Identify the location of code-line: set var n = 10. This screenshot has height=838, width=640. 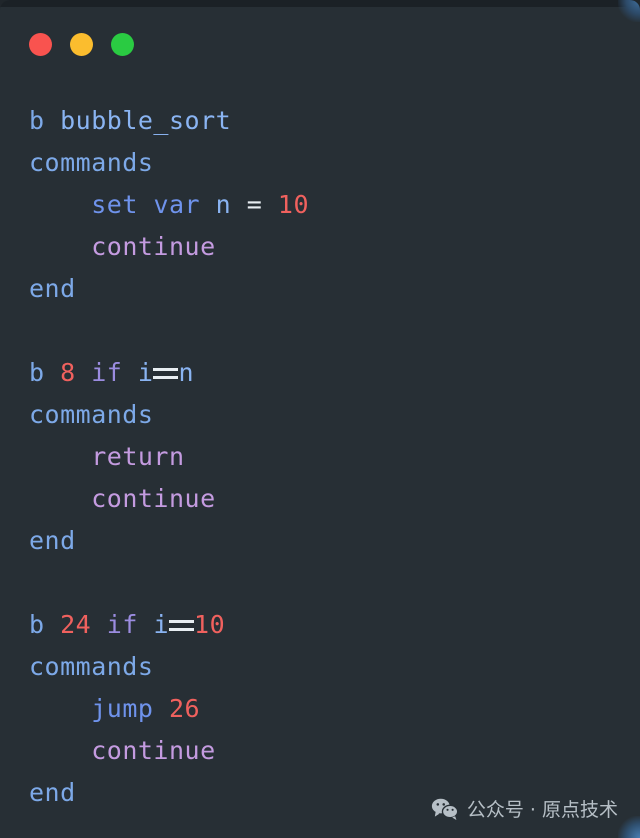
(321, 205).